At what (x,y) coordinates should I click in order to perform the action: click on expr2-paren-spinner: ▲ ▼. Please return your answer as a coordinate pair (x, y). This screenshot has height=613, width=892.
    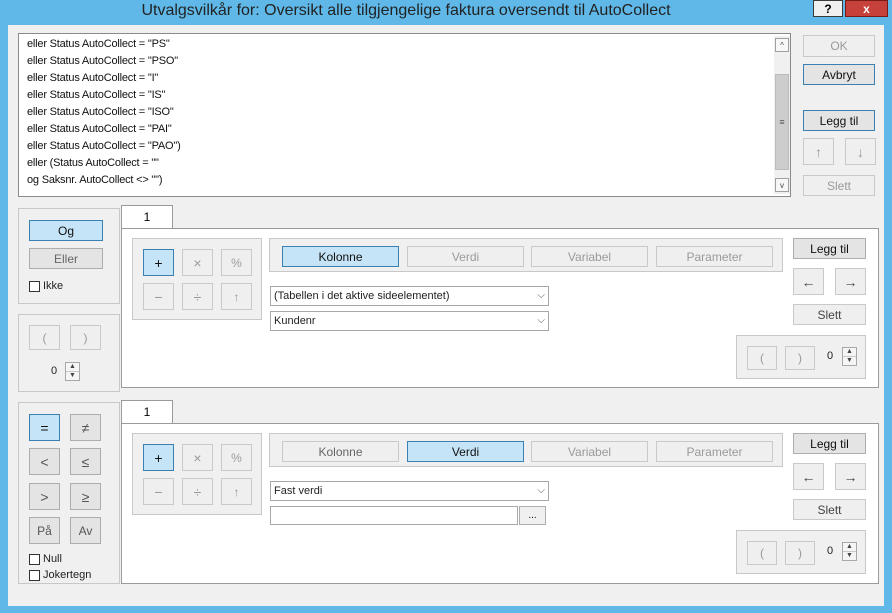
    Looking at the image, I should click on (849, 551).